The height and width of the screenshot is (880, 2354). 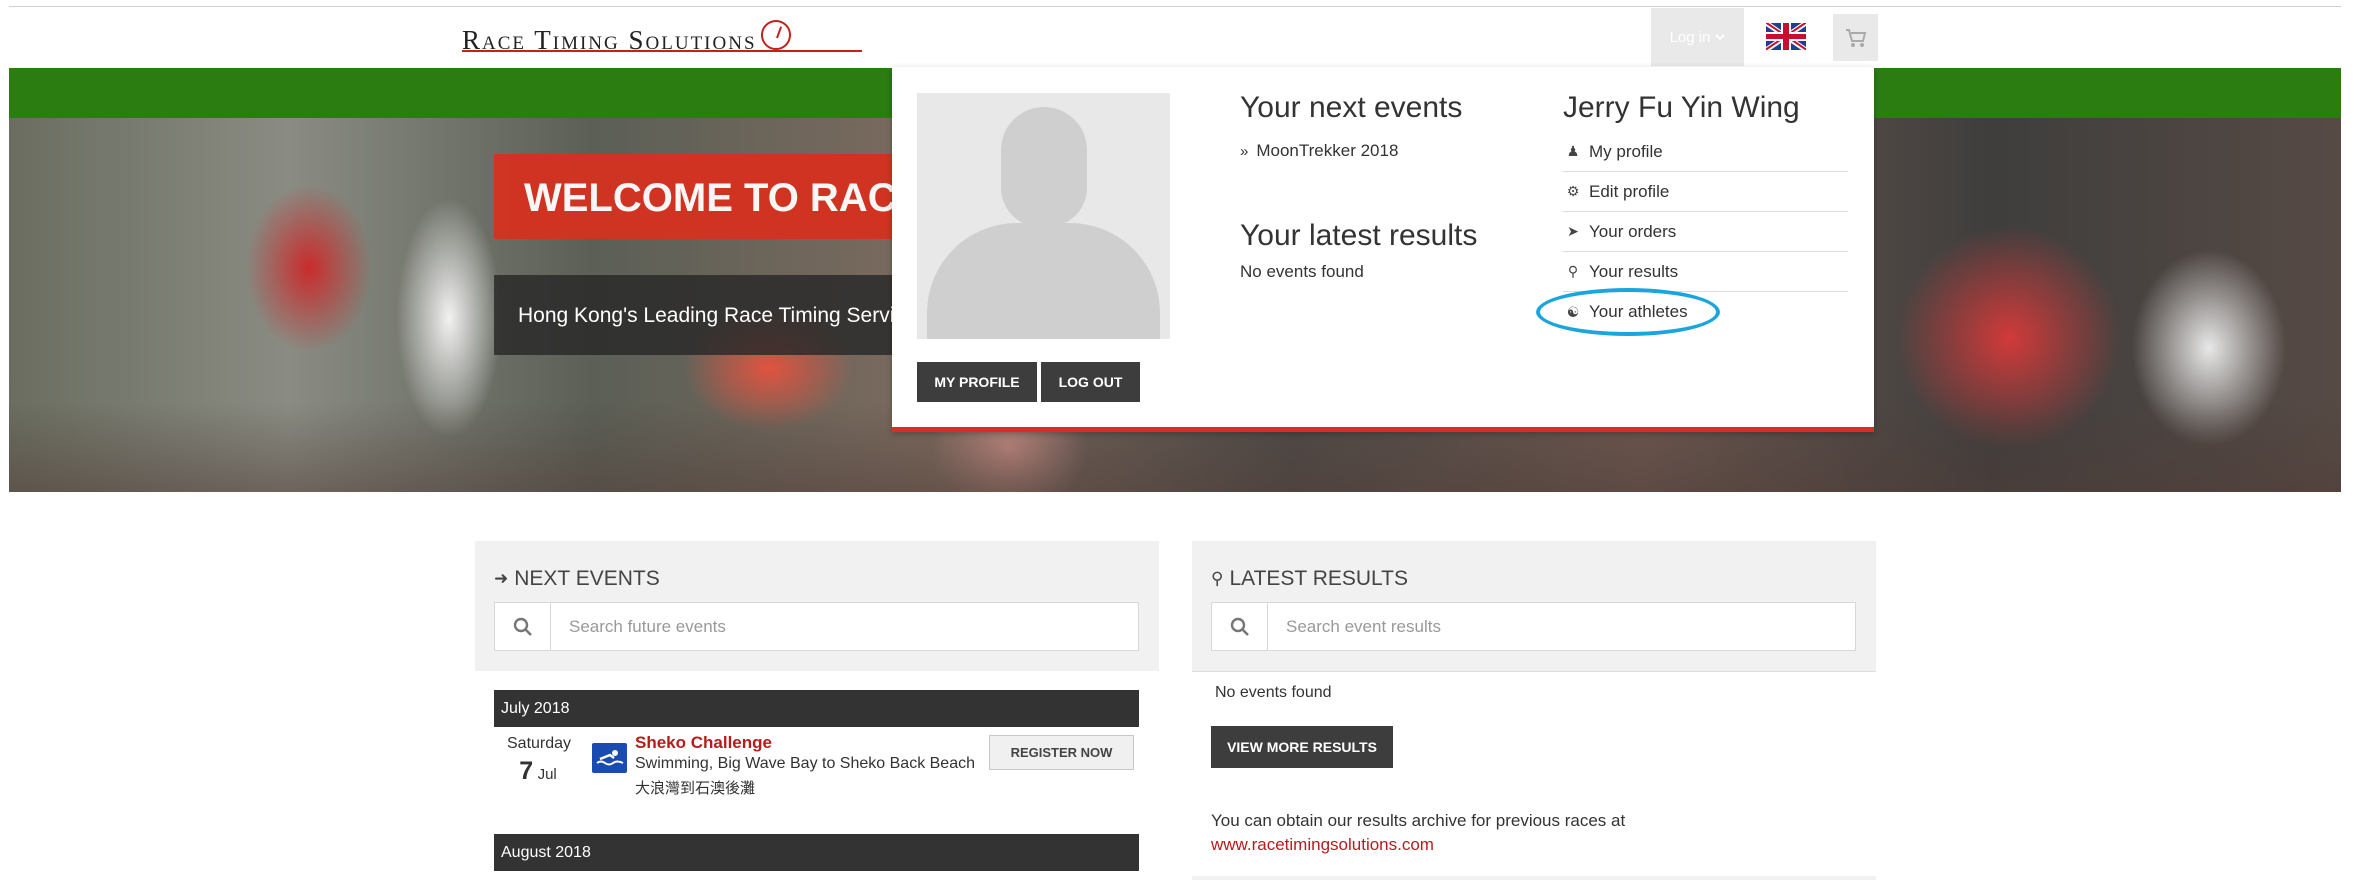 I want to click on event-description-cn: 大浪灣到石澳後灘, so click(x=695, y=788).